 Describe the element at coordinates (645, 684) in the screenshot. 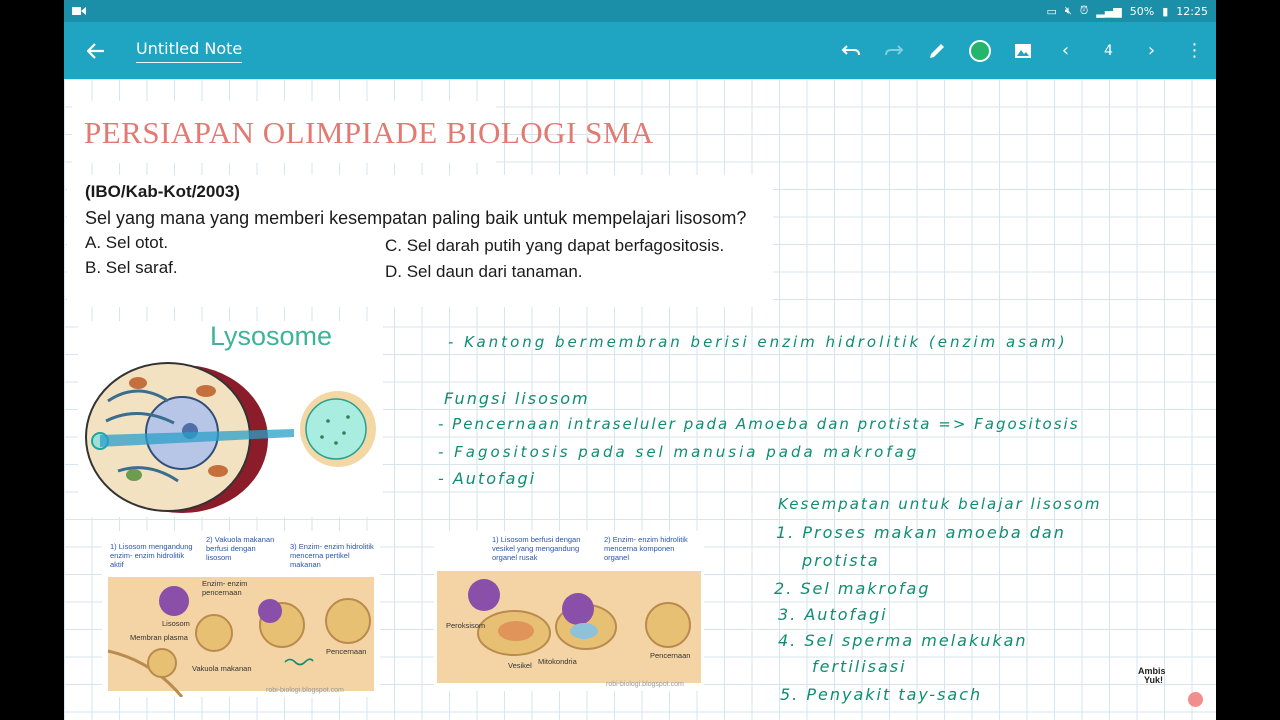

I see `diagram2-credit: robi-biologi.blogspot.com` at that location.